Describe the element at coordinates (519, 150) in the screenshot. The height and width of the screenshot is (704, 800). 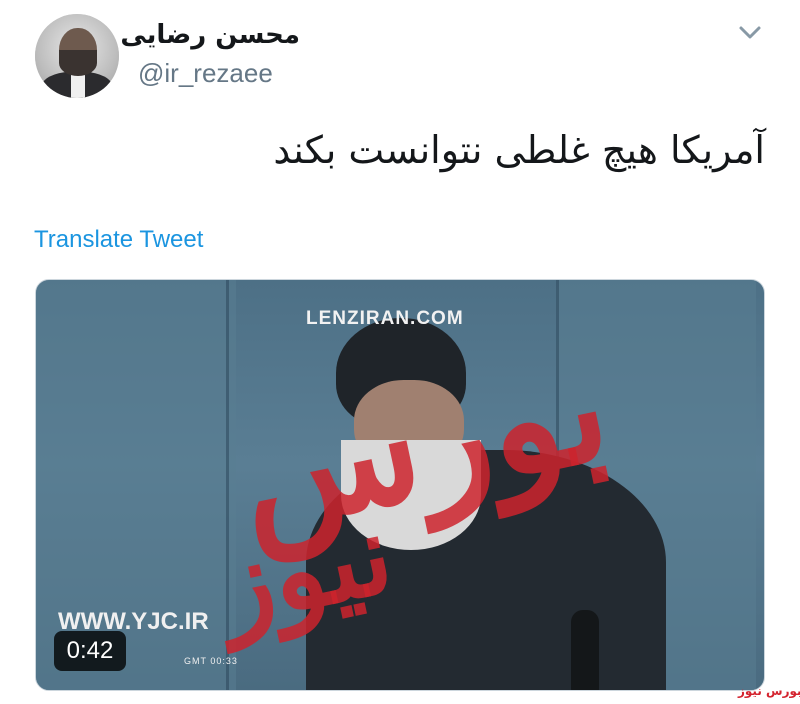
I see `tweet-text: آمریکا هیچ غلطی نتوانست بکند` at that location.